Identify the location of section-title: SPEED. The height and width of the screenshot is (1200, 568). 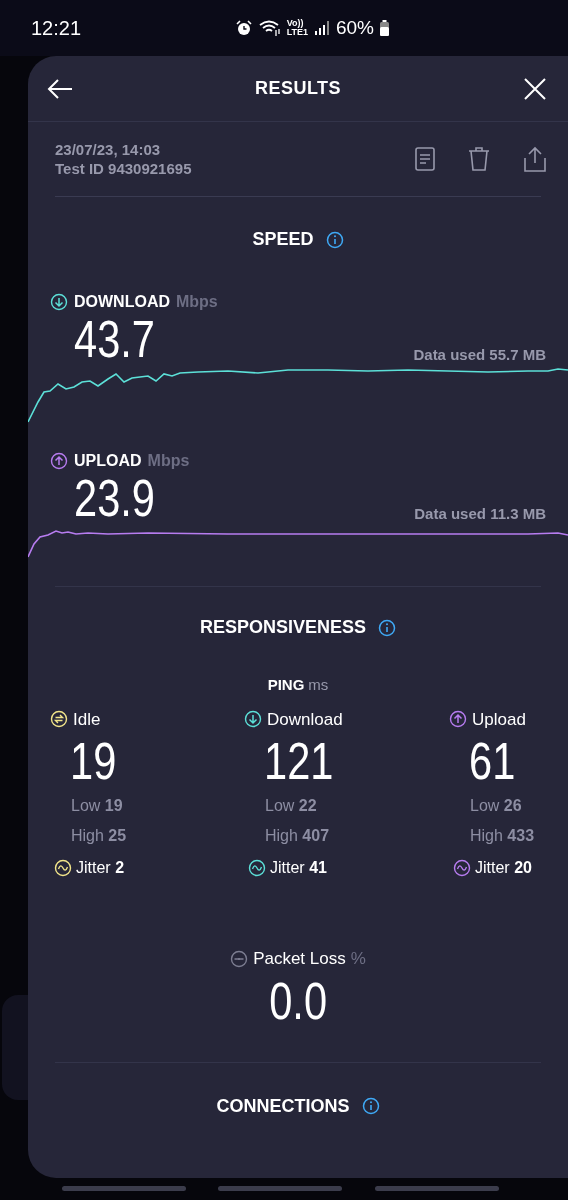
(283, 239).